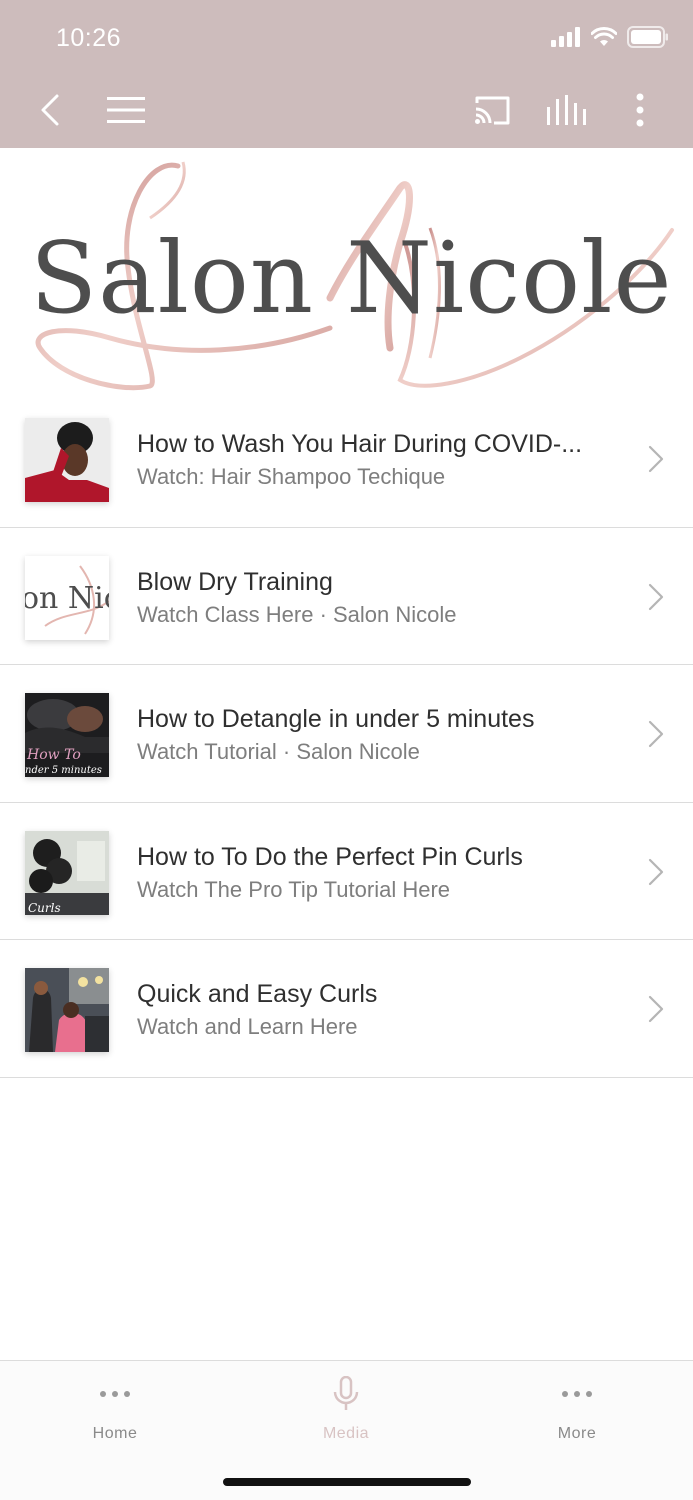 Image resolution: width=693 pixels, height=1500 pixels. Describe the element at coordinates (44, 908) in the screenshot. I see `thumb-overlay-text: Curls` at that location.